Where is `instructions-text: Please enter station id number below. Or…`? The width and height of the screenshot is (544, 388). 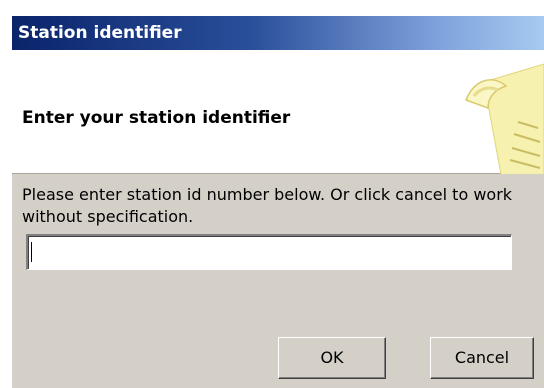
instructions-text: Please enter station id number below. Or… is located at coordinates (267, 205).